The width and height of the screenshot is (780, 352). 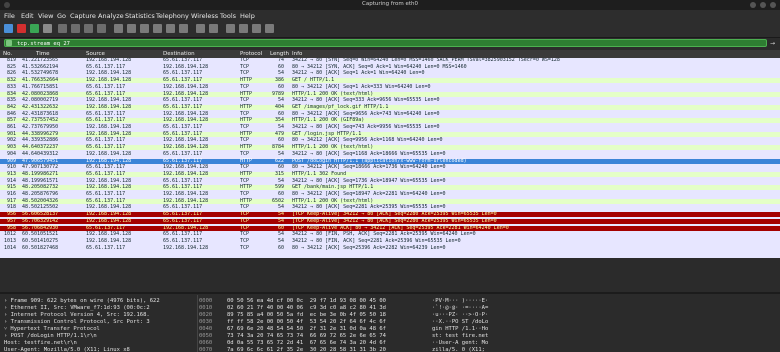 I want to click on zoom-out-icon, so click(x=243, y=28).